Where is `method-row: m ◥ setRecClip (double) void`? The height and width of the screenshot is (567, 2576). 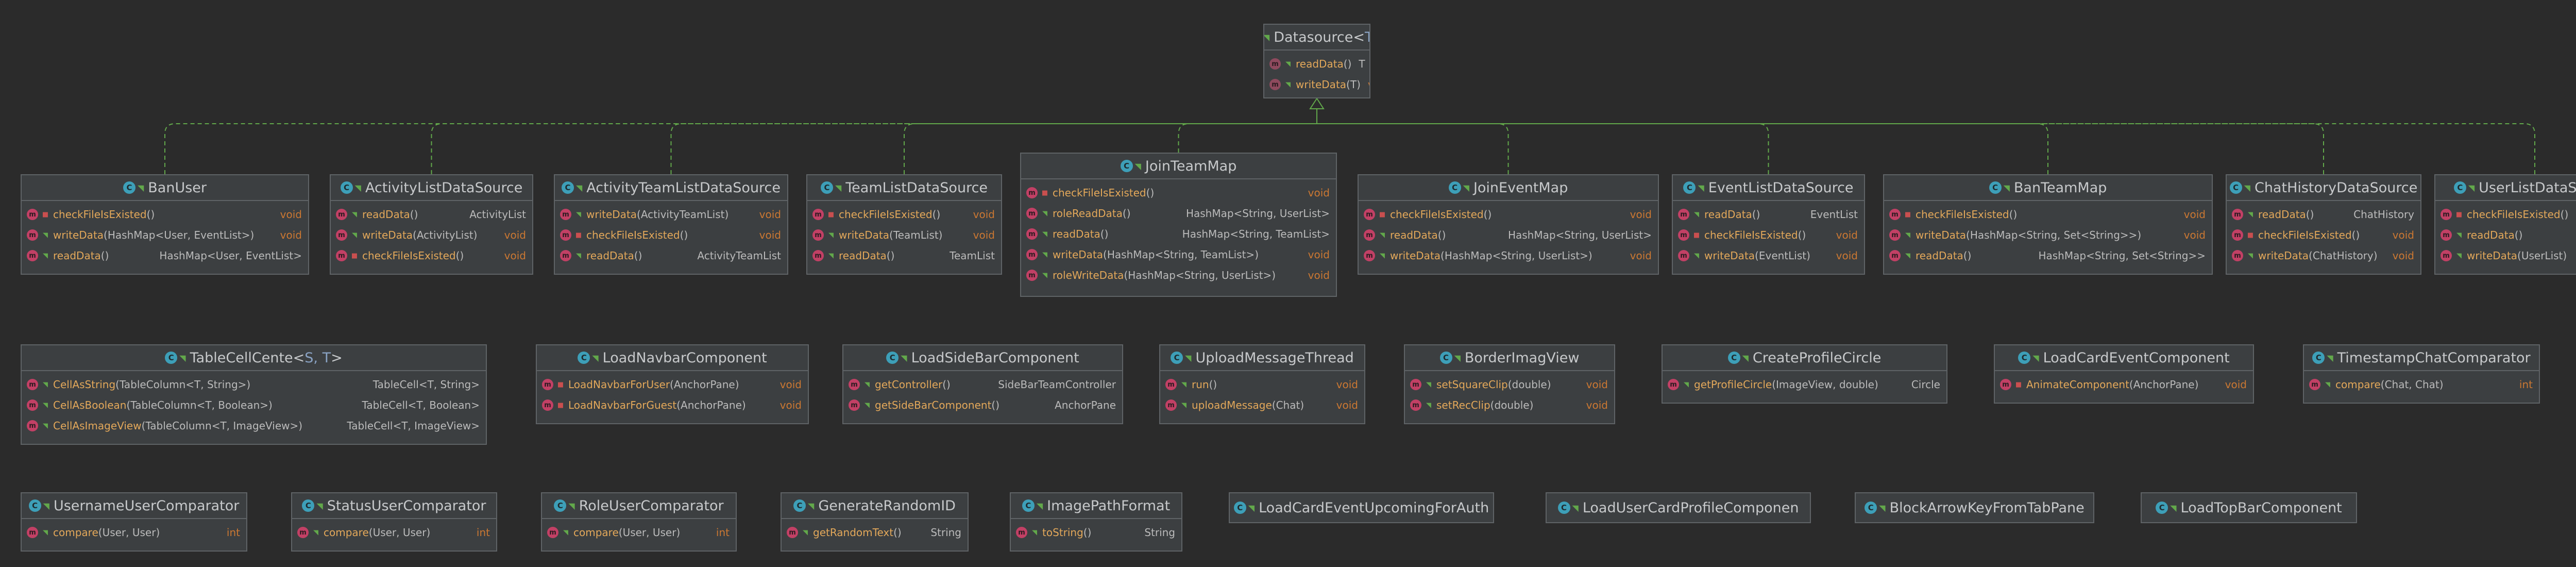
method-row: m ◥ setRecClip (double) void is located at coordinates (1509, 405).